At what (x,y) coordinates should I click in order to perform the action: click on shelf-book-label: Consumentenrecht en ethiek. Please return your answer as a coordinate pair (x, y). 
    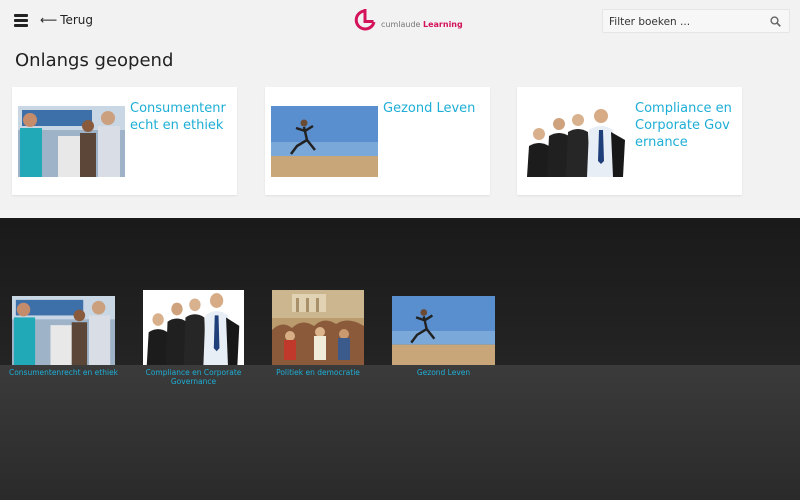
    Looking at the image, I should click on (63, 372).